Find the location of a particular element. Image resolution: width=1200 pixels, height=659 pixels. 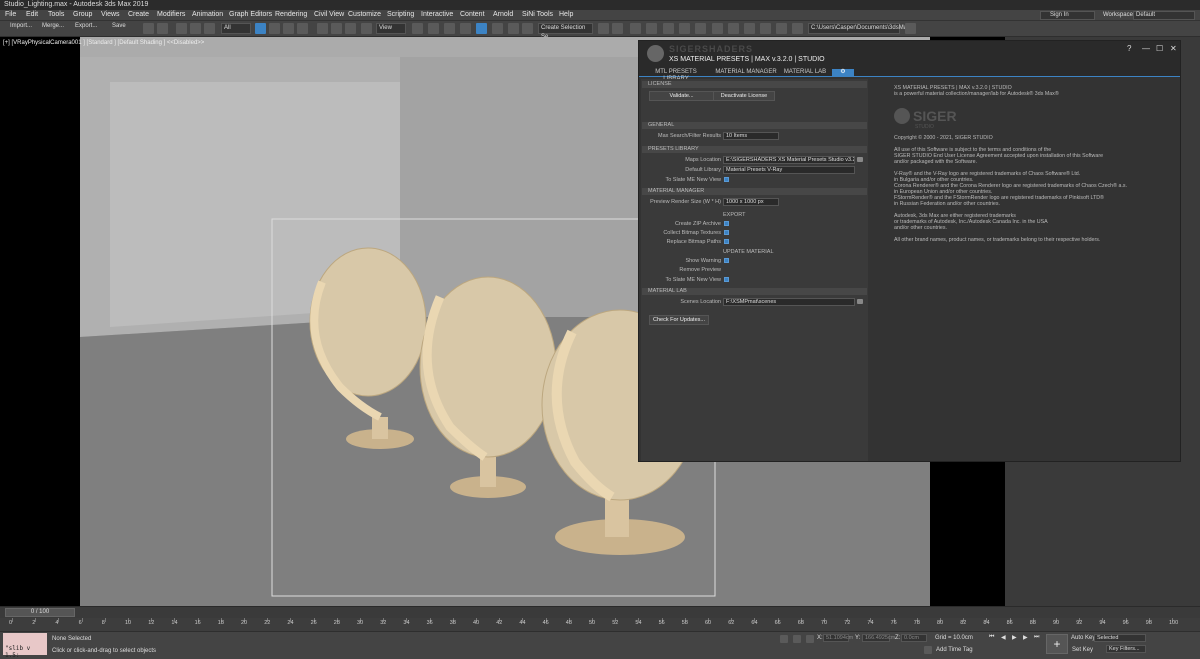

scenes-location-field: F:\XSMPmat\scenes is located at coordinates (789, 302).